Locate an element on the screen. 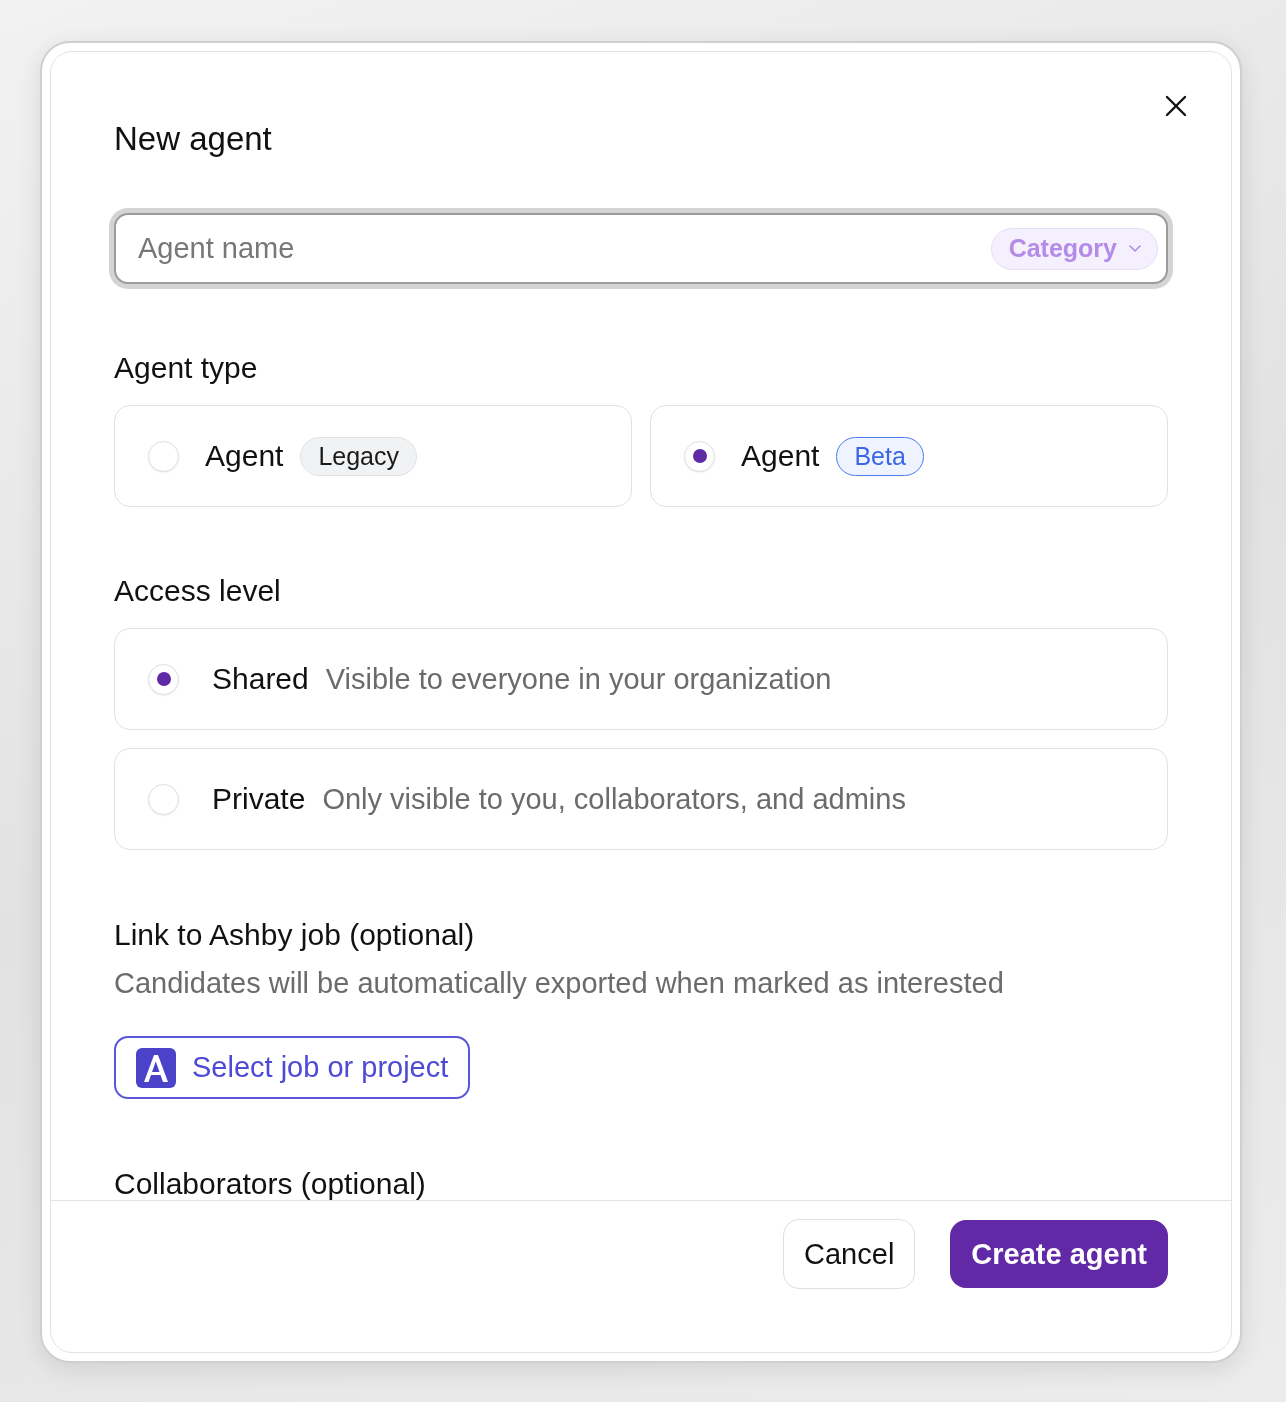  chevron-down-icon is located at coordinates (1135, 248).